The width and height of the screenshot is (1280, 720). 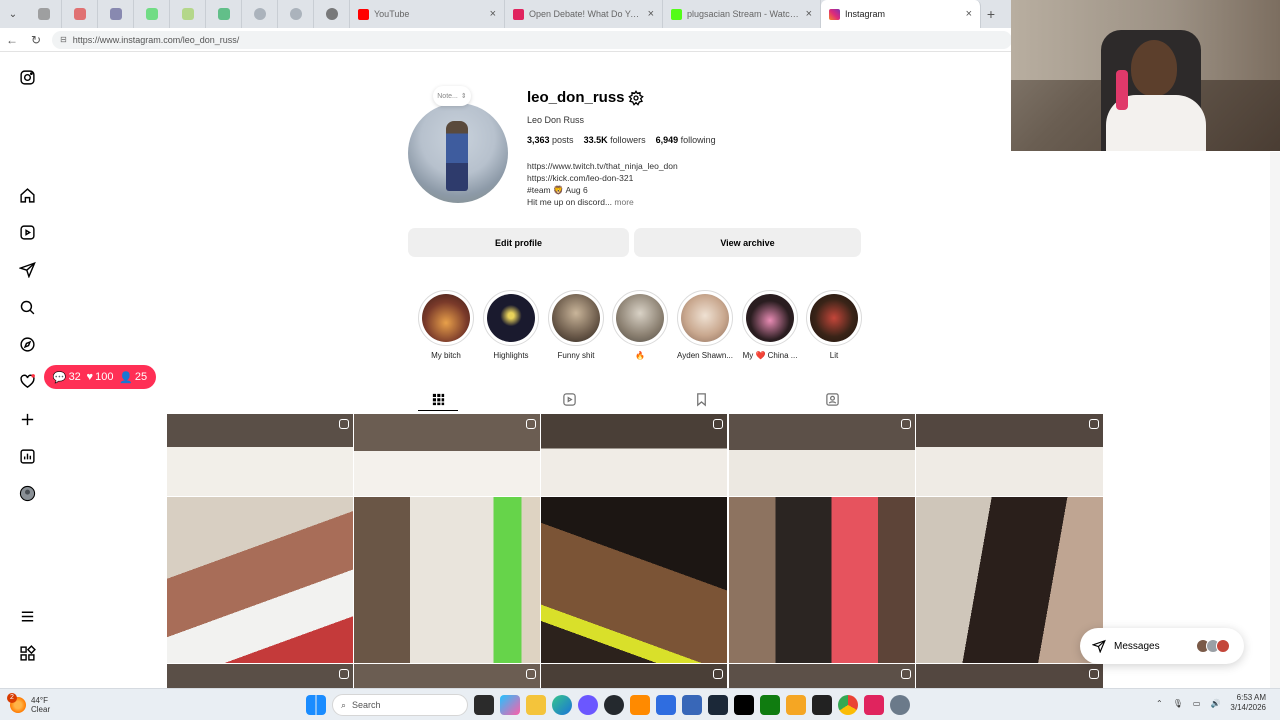 What do you see at coordinates (874, 705) in the screenshot?
I see `tiktok-live-icon` at bounding box center [874, 705].